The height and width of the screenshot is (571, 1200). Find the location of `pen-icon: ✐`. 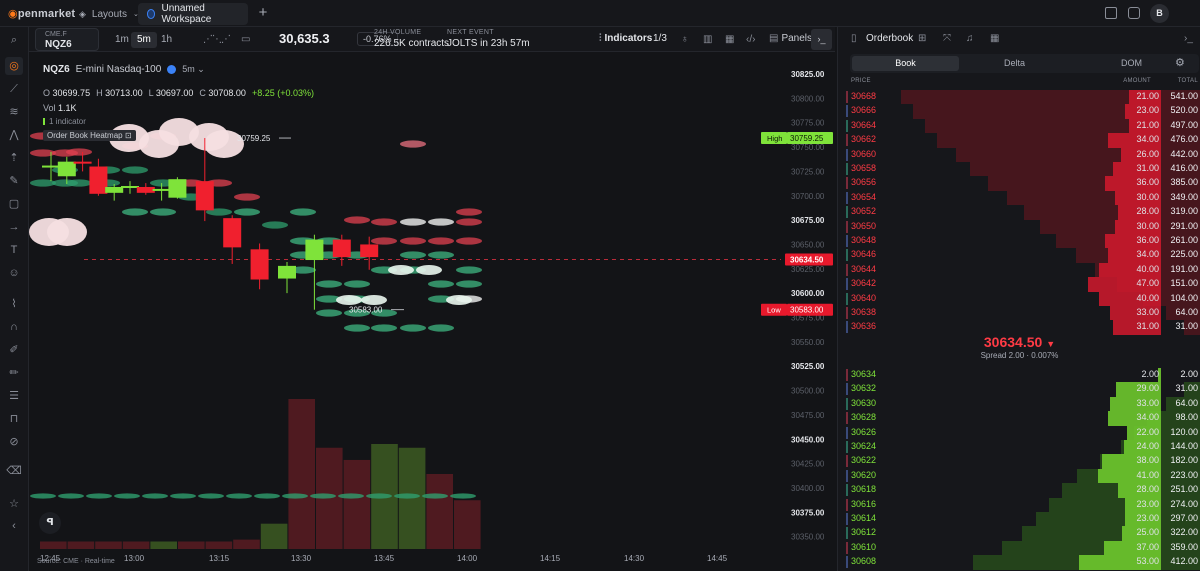

pen-icon: ✐ is located at coordinates (14, 350).